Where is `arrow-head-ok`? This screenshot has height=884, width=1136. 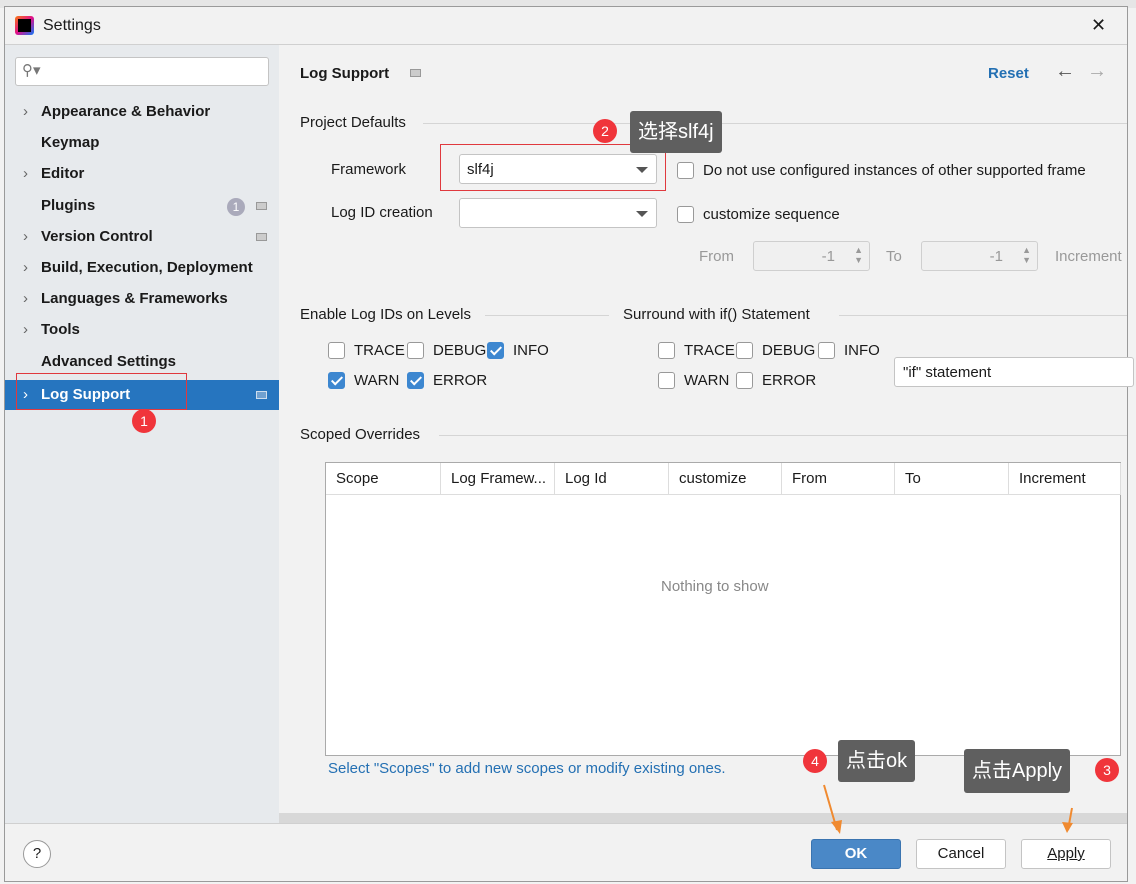
arrow-head-ok is located at coordinates (836, 827).